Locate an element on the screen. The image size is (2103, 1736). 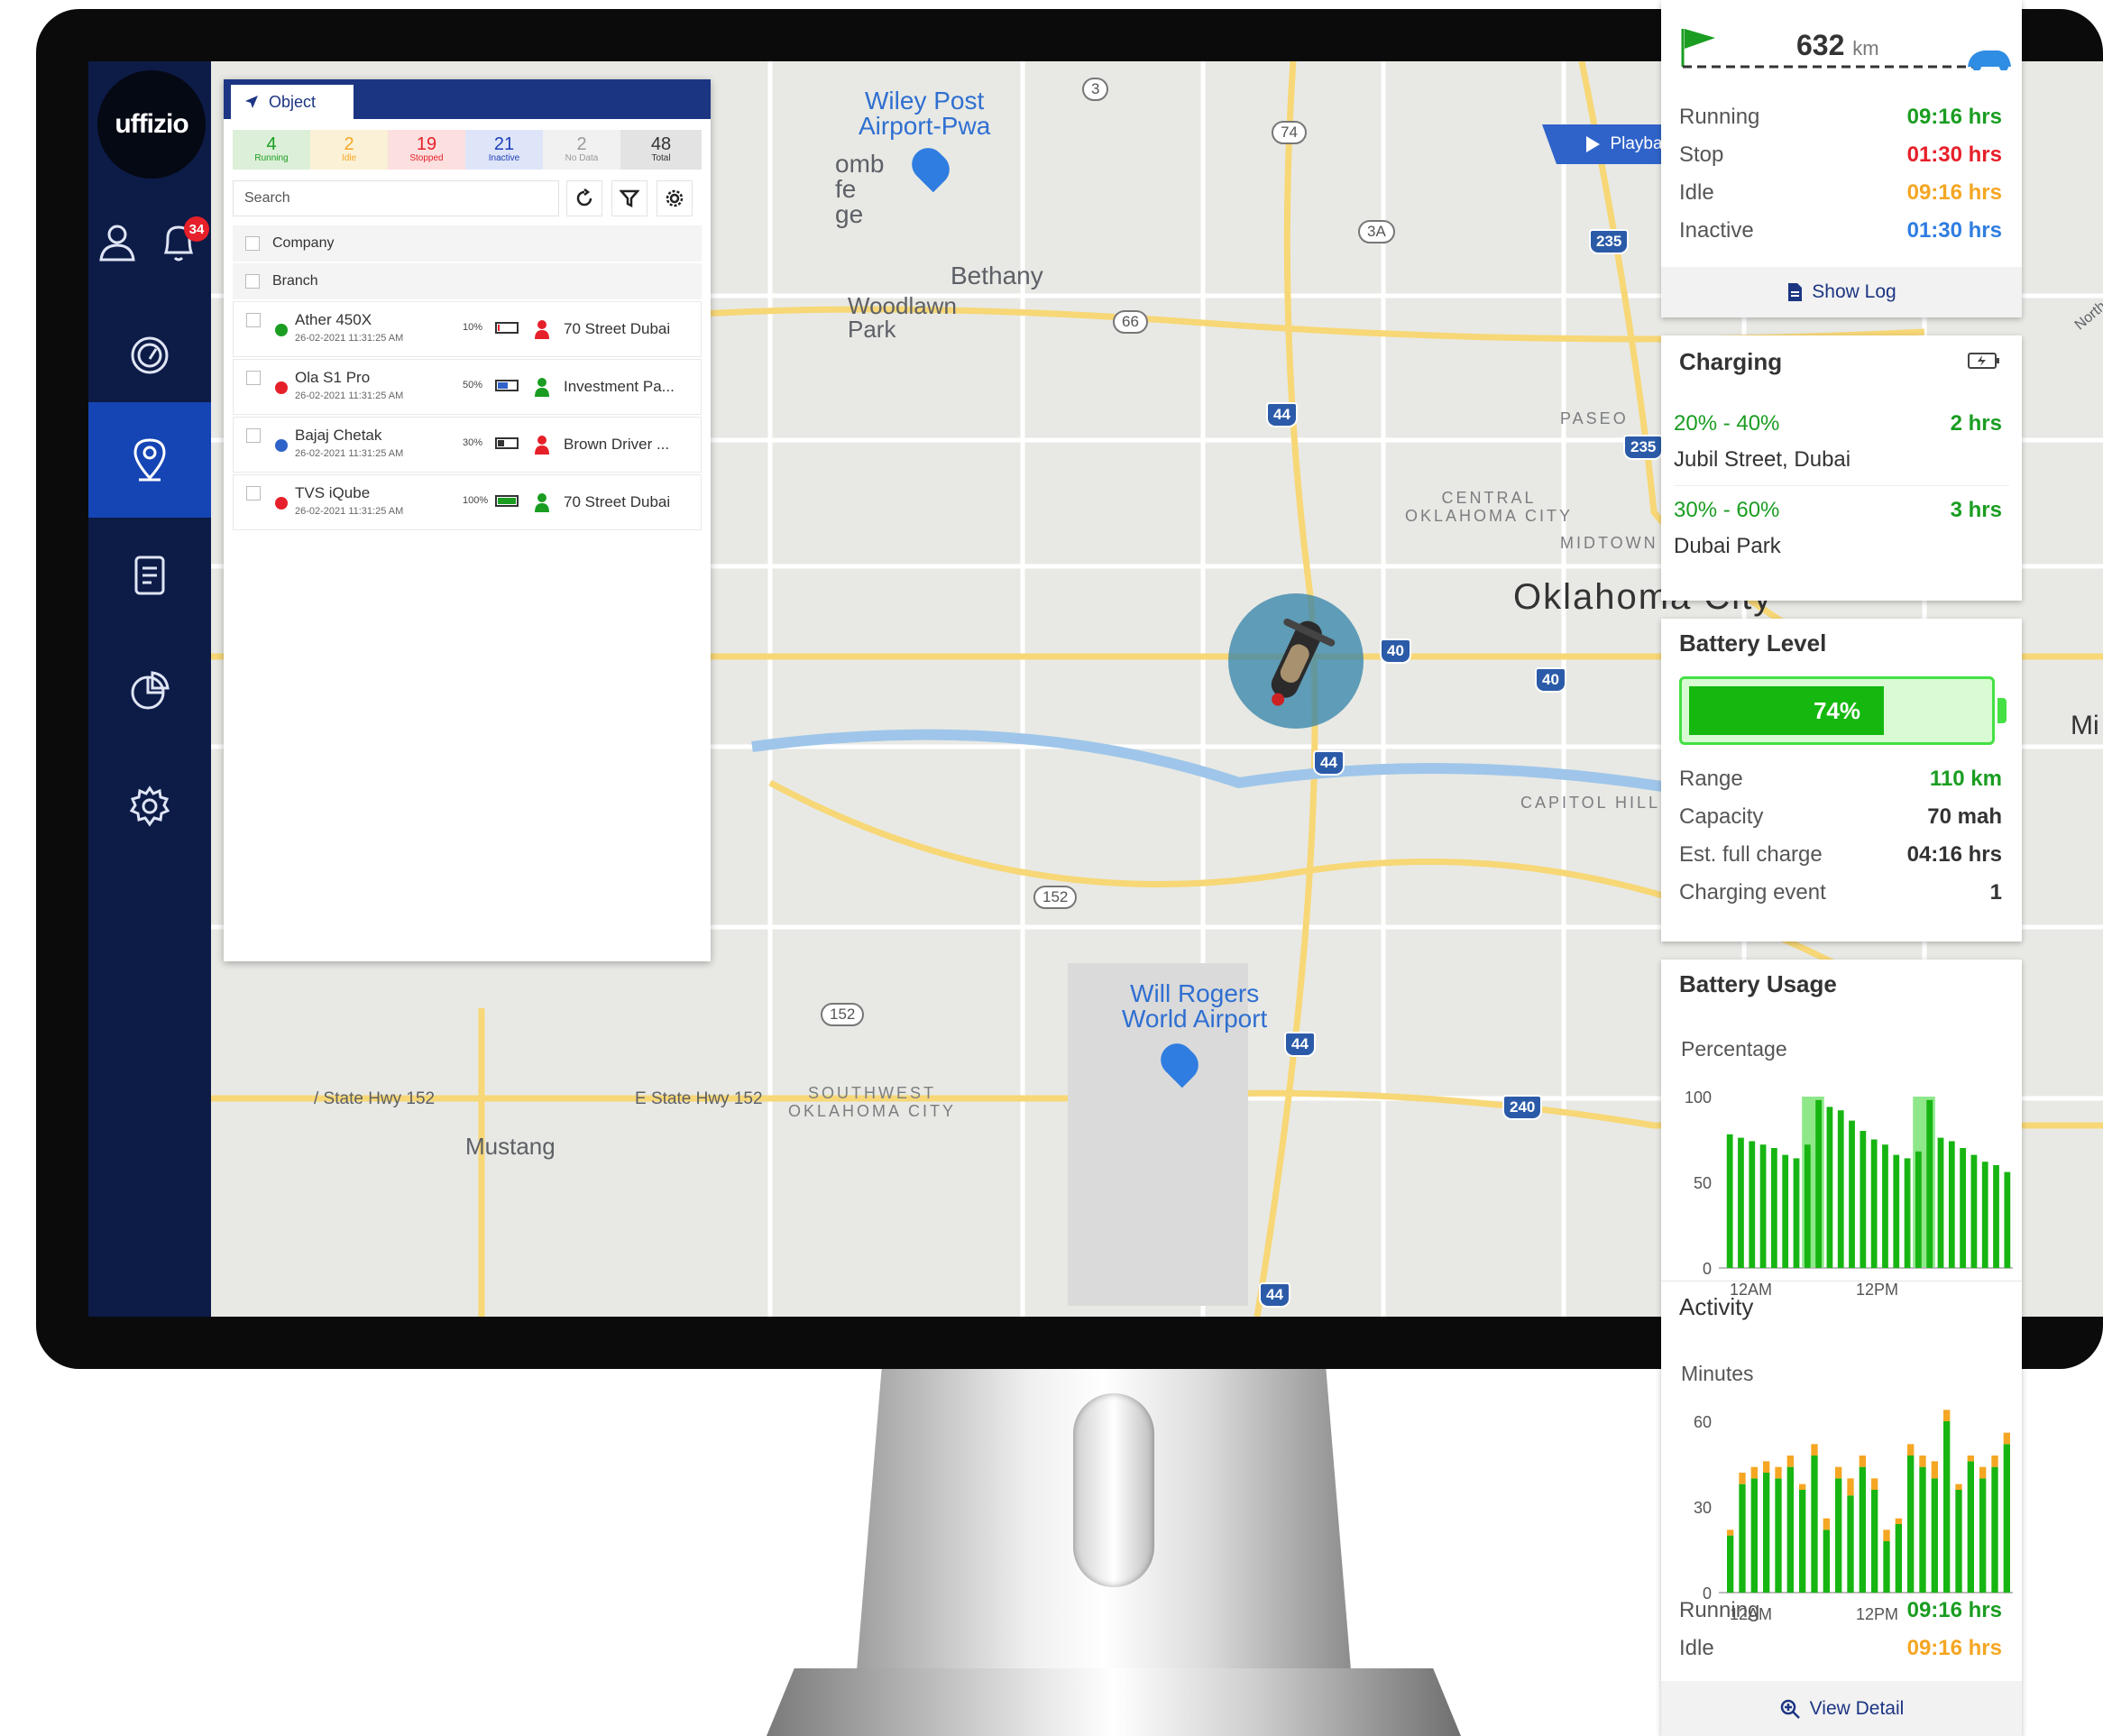
row-label: Range is located at coordinates (1711, 779).